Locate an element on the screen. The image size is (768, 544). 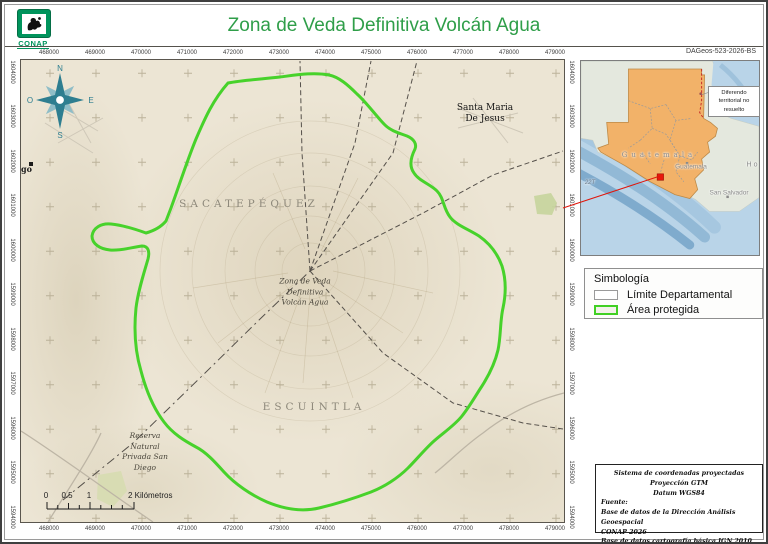
datum-line: Datum WGS84 is located at coordinates (679, 493).